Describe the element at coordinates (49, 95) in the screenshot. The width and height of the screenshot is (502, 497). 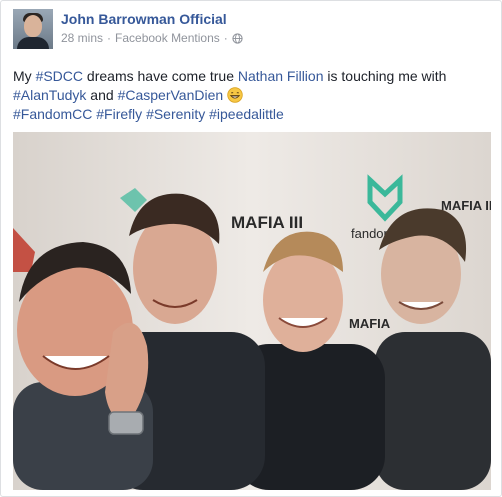
I see `hashtag-alantudyk: #AlanTudyk` at that location.